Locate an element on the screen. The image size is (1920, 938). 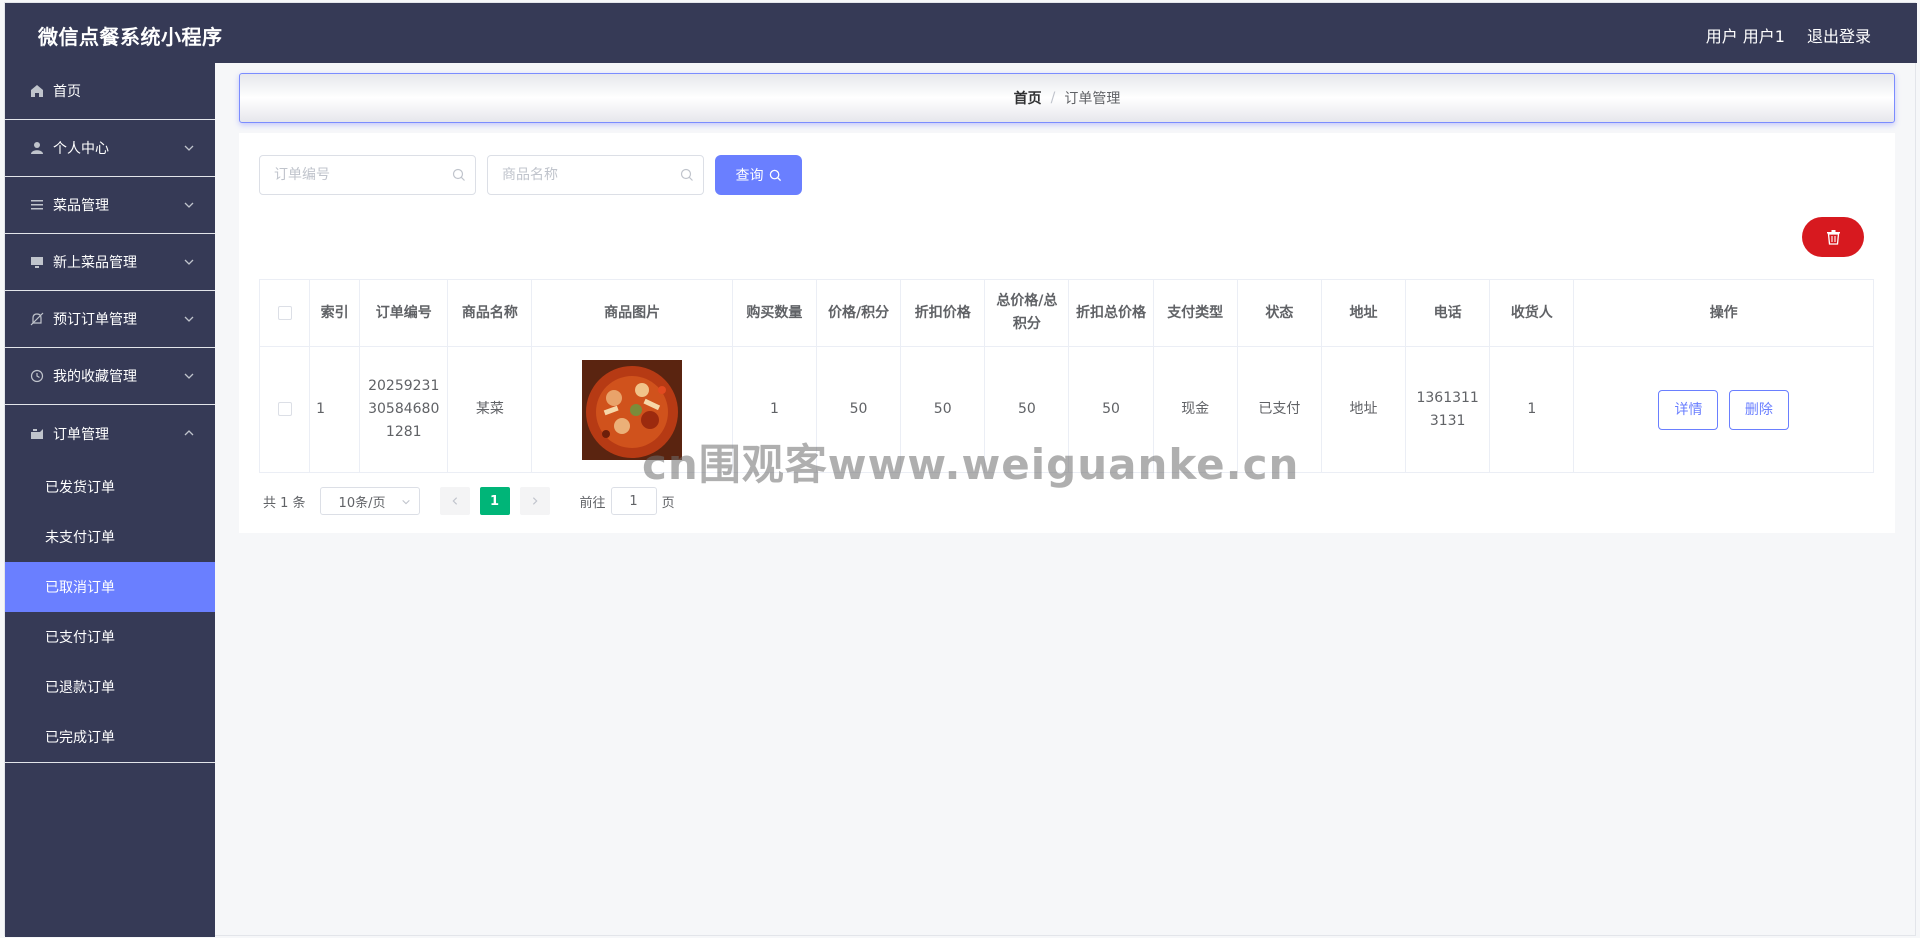
page-size-select: 10条/页 is located at coordinates (369, 501).